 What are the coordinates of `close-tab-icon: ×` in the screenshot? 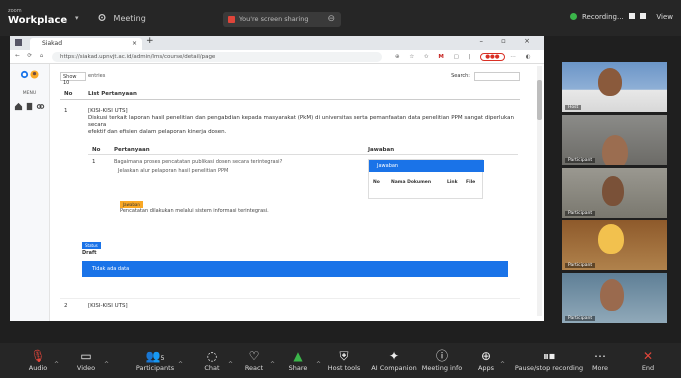 It's located at (134, 43).